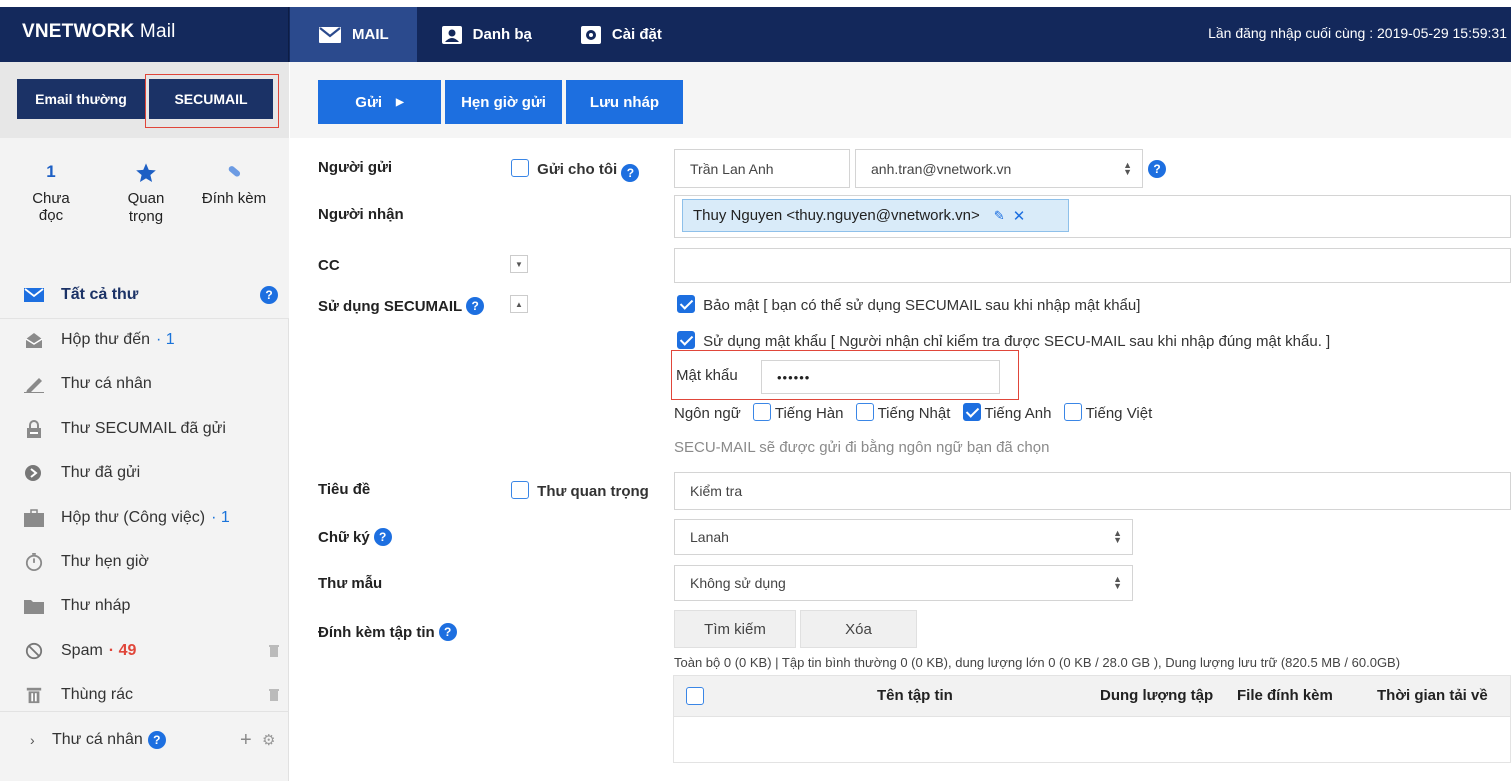 This screenshot has width=1511, height=781. I want to click on col-attached: File đính kèm, so click(1285, 695).